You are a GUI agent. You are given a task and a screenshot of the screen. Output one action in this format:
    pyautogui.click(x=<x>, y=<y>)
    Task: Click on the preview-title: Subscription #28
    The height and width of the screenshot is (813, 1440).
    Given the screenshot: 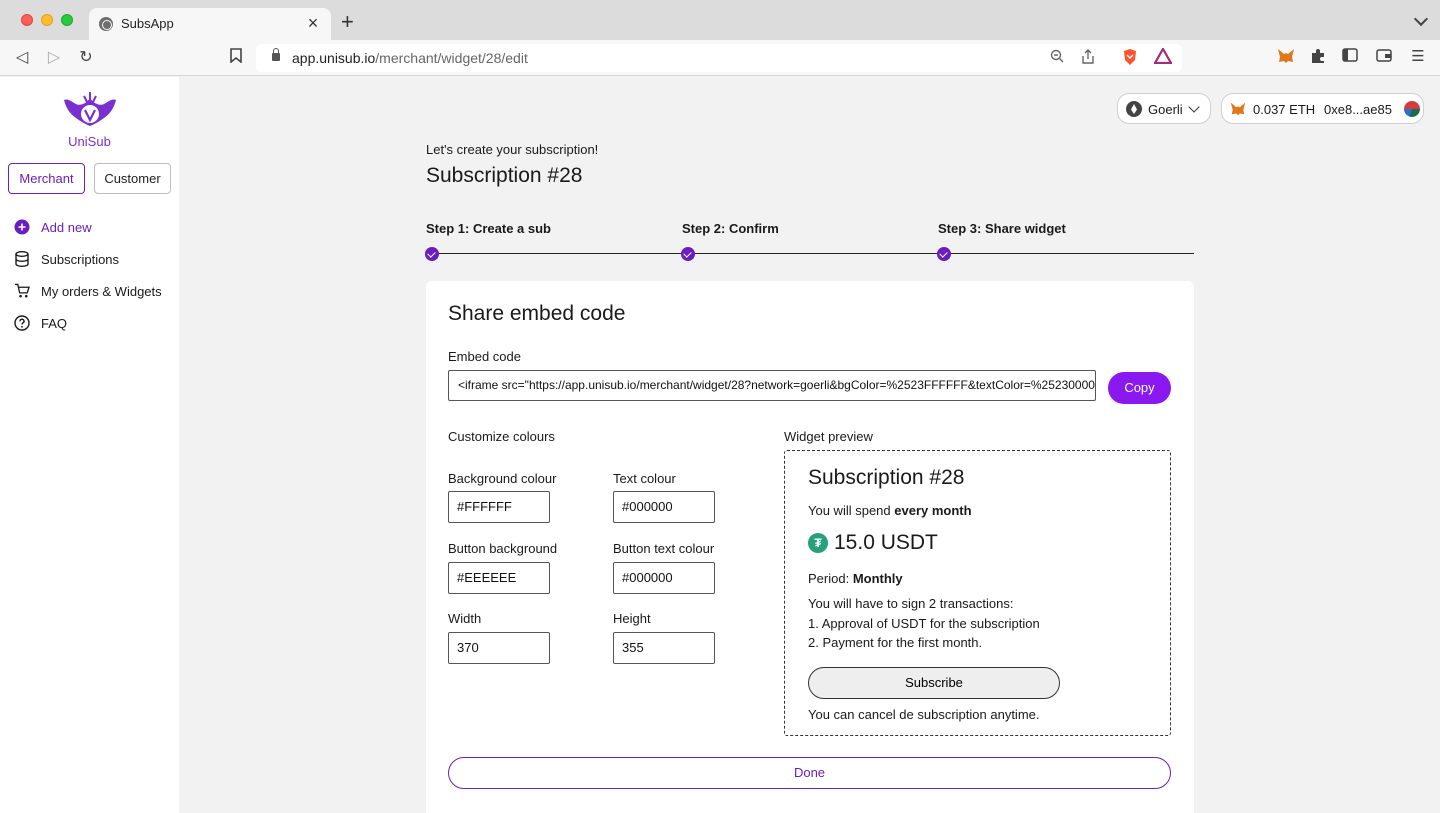 What is the action you would take?
    pyautogui.click(x=886, y=477)
    